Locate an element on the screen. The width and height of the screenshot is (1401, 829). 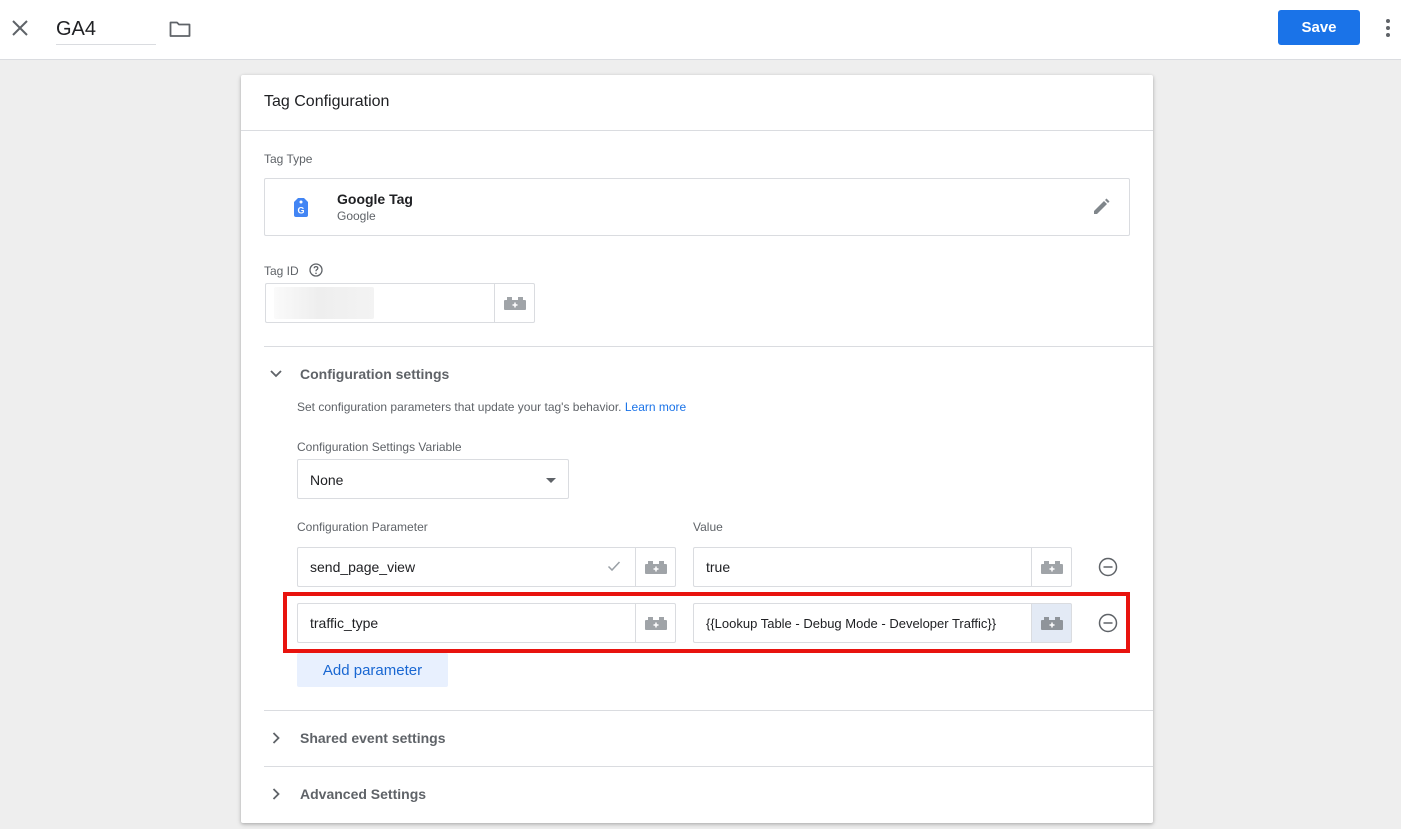
configuration-settings-toggle: Configuration settings is located at coordinates (356, 374).